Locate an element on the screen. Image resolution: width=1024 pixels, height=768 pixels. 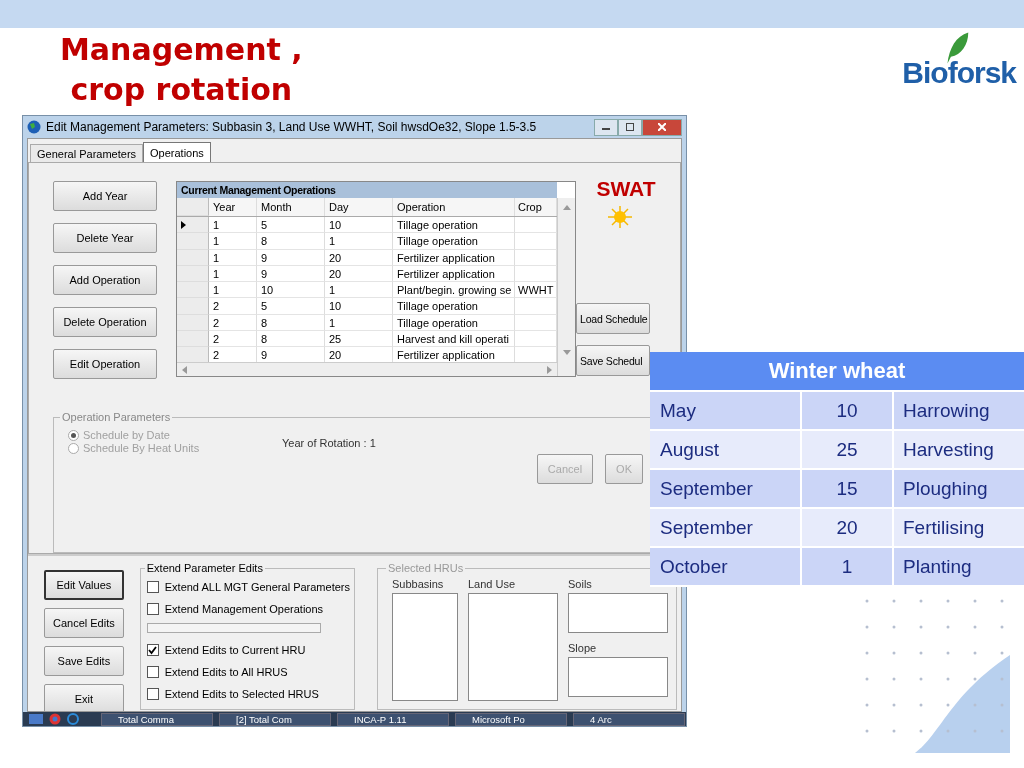
window-title: Edit Management Parameters: Subbasin 3, Land Use WWHT, Soil hwsdOe32, Slope 1.5-3.5 is located at coordinates (291, 127).